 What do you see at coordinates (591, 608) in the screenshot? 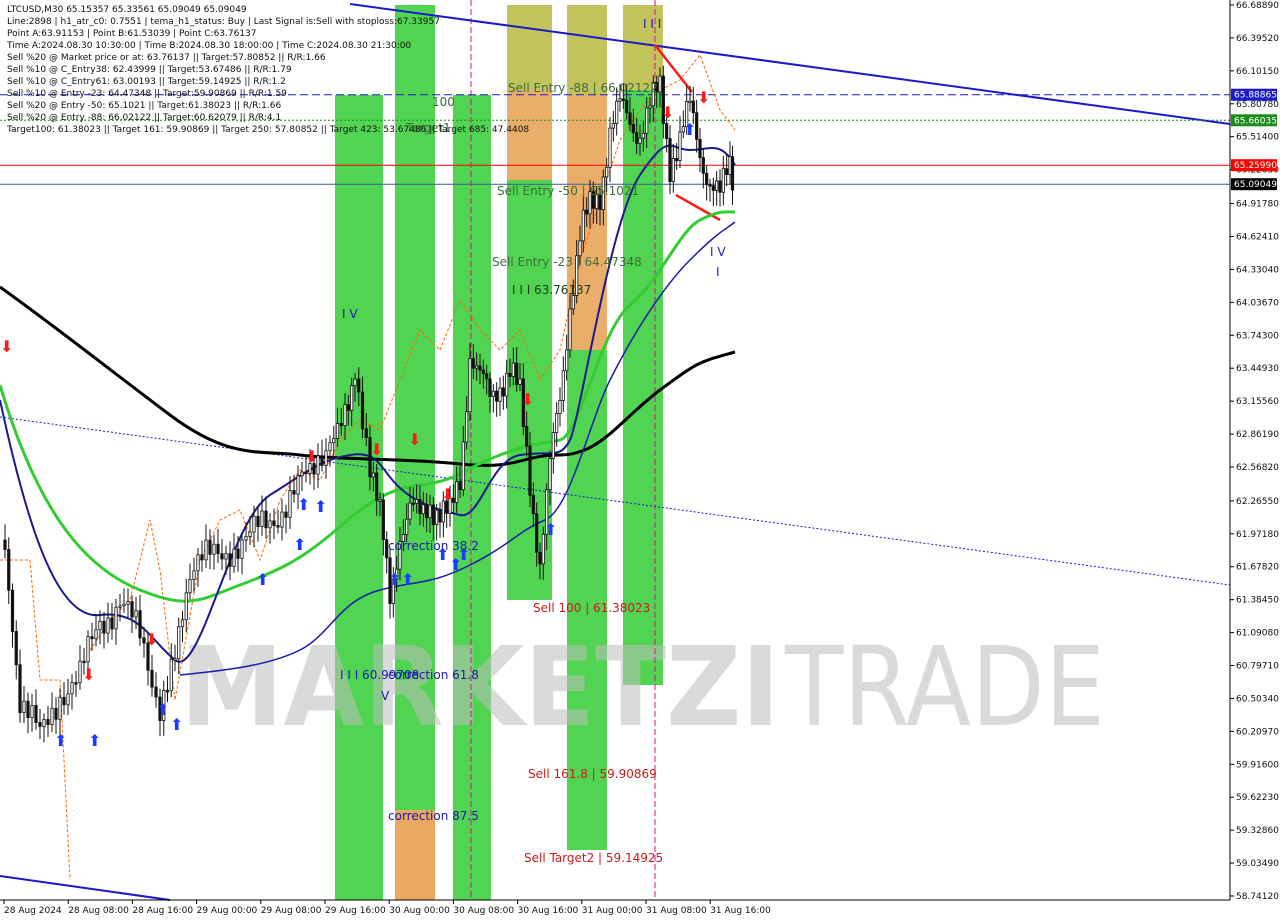
I see `annotation-sell-100: Sell 100 | 61.38023` at bounding box center [591, 608].